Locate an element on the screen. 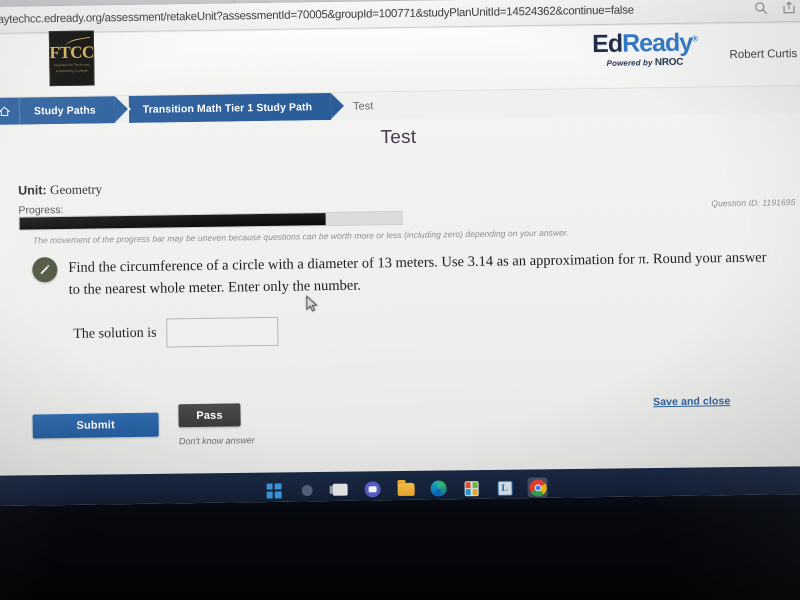 This screenshot has height=600, width=800. google-chrome-button is located at coordinates (537, 487).